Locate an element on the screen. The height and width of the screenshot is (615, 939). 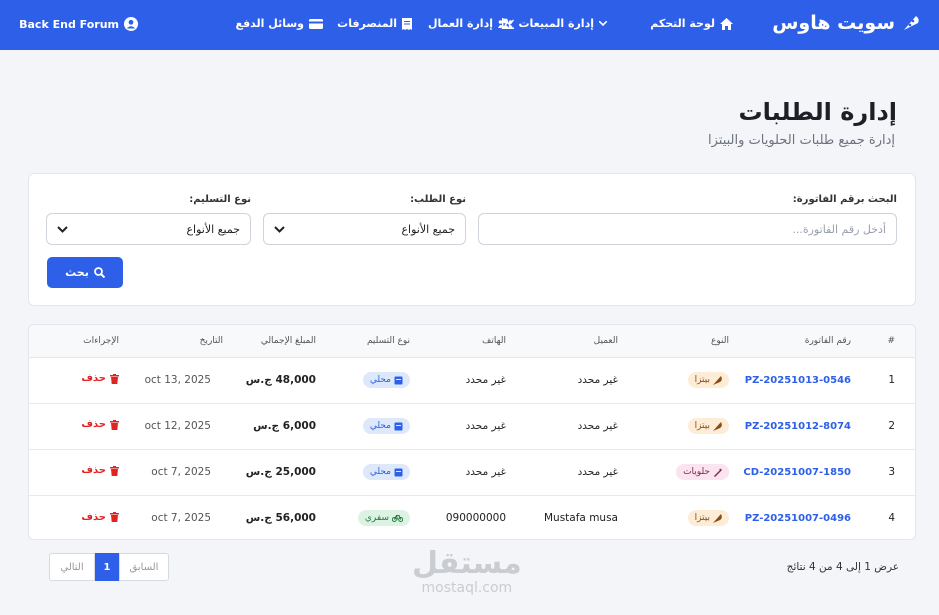
delivery-type-value: جميع الأنواع is located at coordinates (213, 229).